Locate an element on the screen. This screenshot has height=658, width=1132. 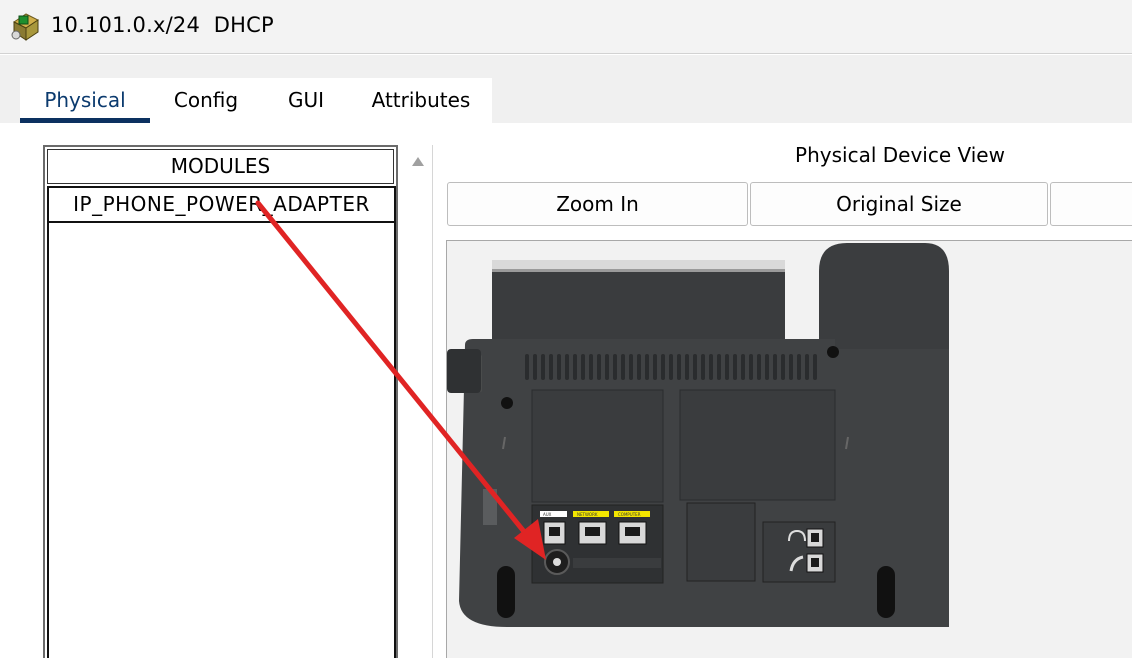
physical-device-view-title: Physical Device View is located at coordinates (900, 155).